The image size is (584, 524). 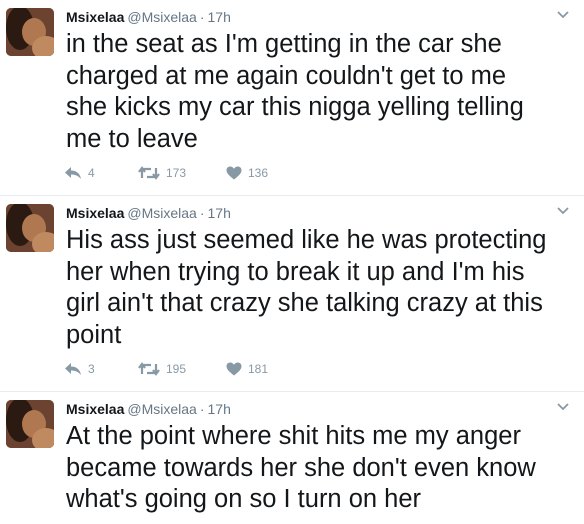 I want to click on tweet-text-line: what's going on so I turn on her, so click(x=244, y=499).